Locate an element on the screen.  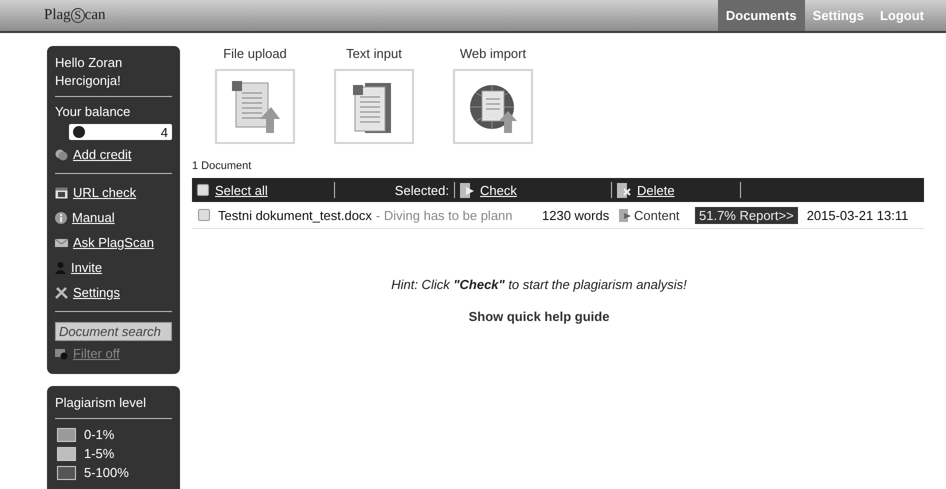
content-link: Content is located at coordinates (657, 215).